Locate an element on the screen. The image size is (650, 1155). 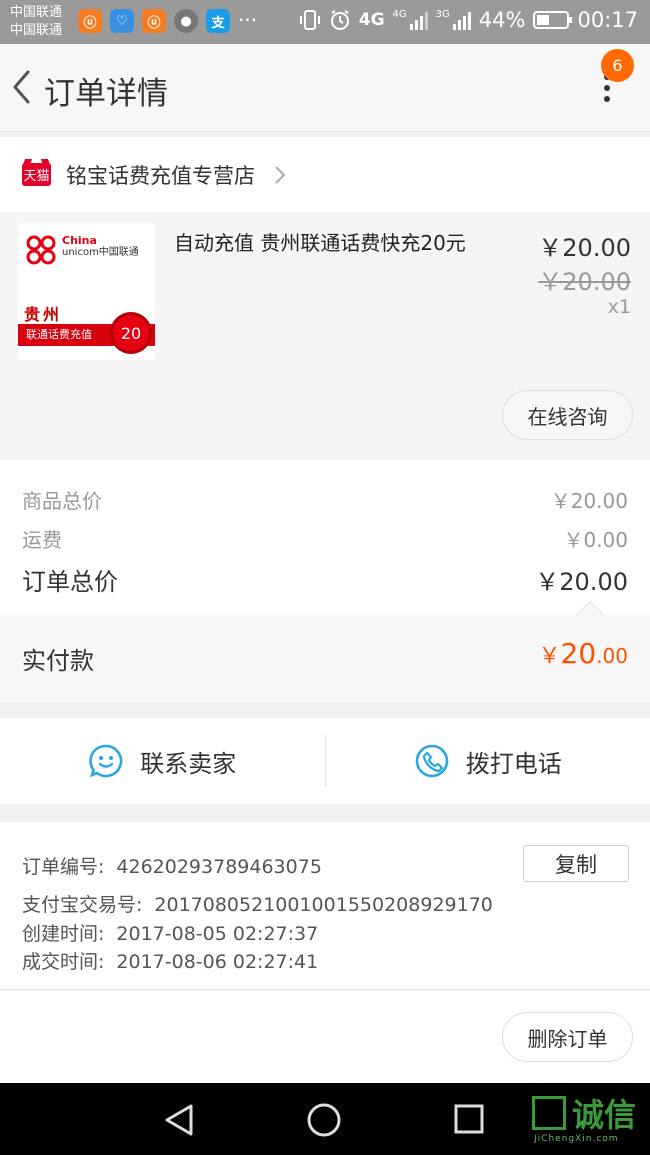
watermark-logo: 诚信 JiChengXin.com is located at coordinates (589, 1119).